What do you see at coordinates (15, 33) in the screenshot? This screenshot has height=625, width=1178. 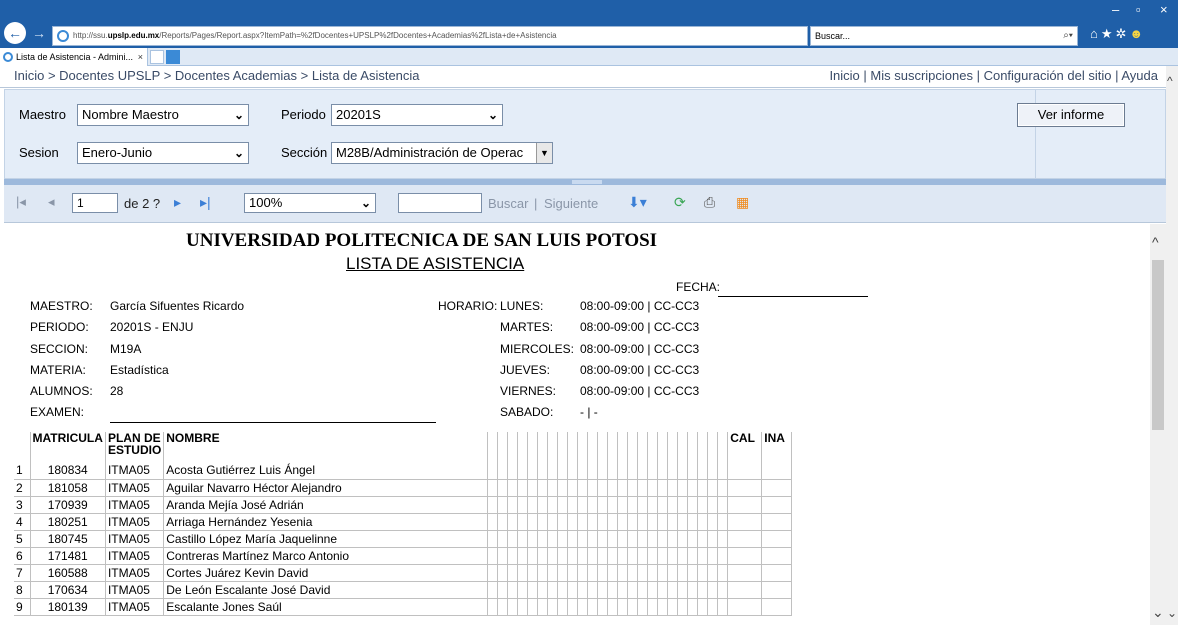 I see `back-arrow-icon: ←` at bounding box center [15, 33].